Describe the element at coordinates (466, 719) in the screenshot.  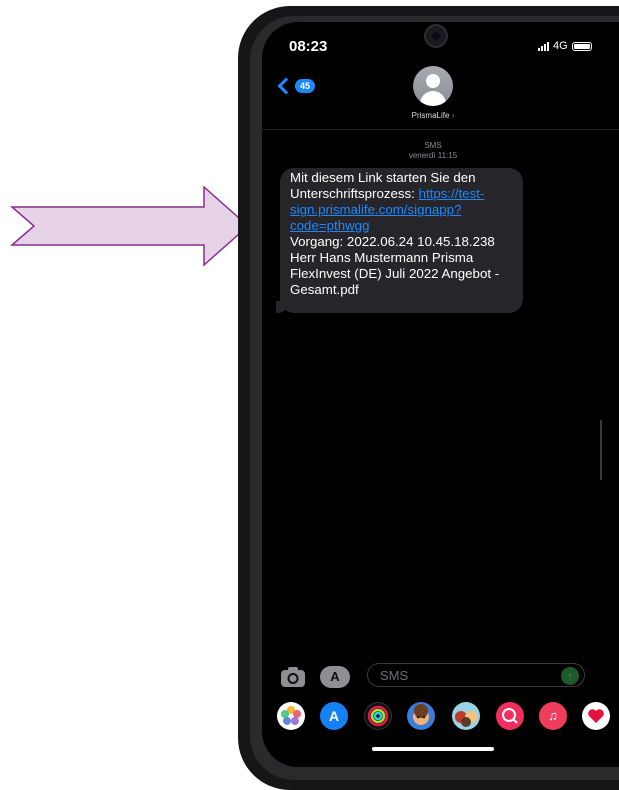
I see `animoji-graphic` at that location.